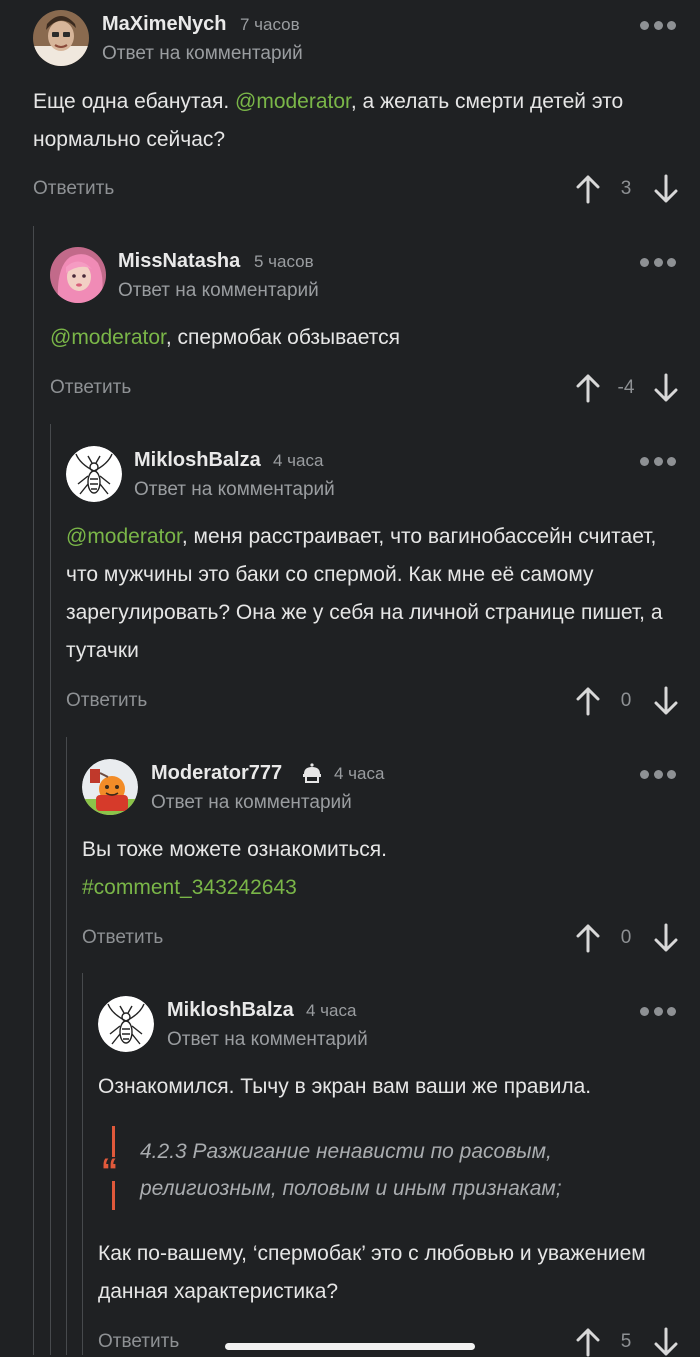  I want to click on timestamp: 5 часов, so click(284, 261).